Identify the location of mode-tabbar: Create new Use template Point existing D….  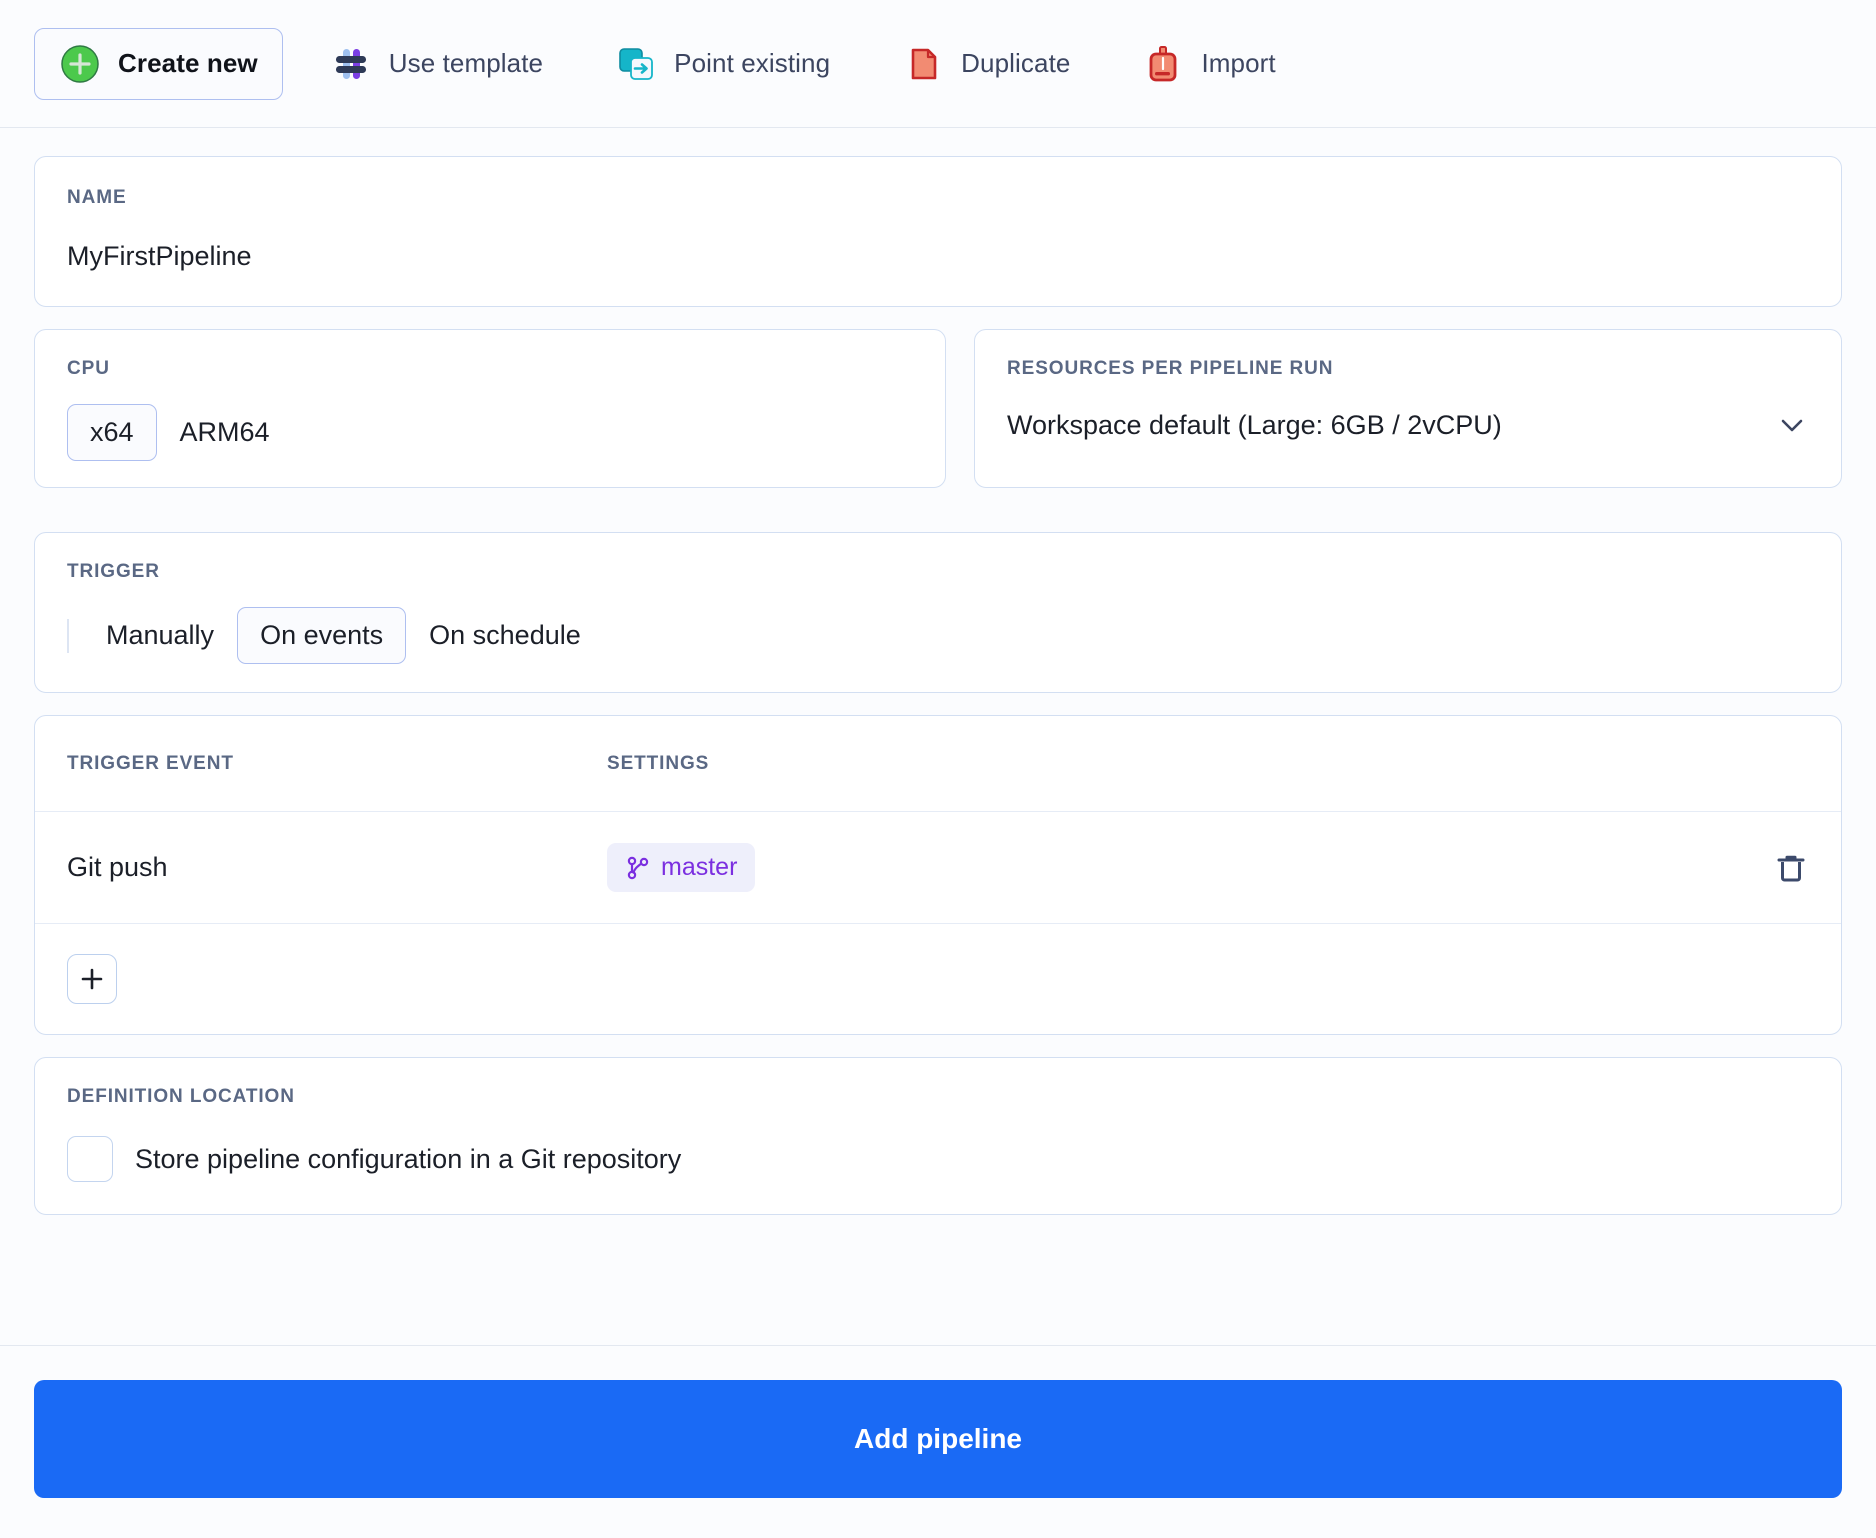
(938, 64).